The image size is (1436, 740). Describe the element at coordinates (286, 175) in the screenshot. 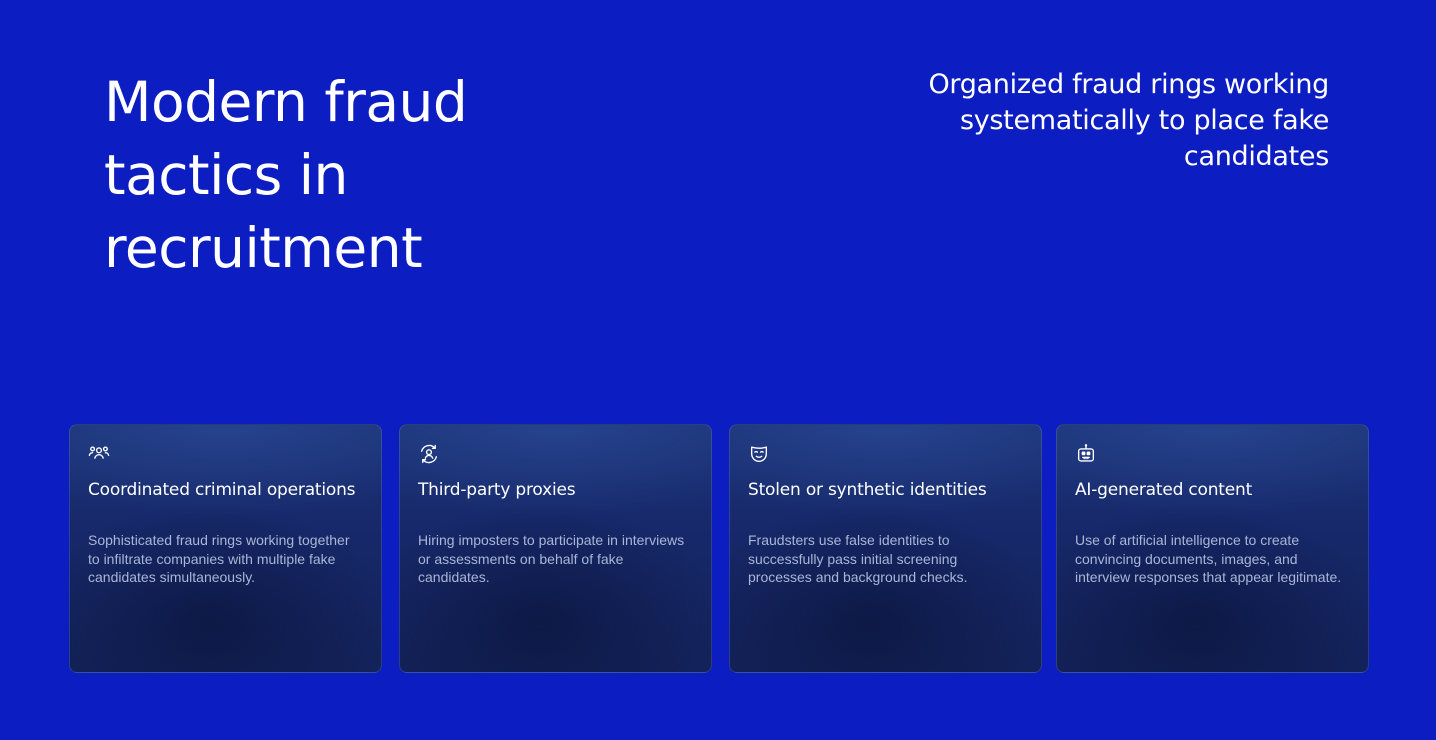

I see `page-headline: Modern fraud tactics in recruitment` at that location.